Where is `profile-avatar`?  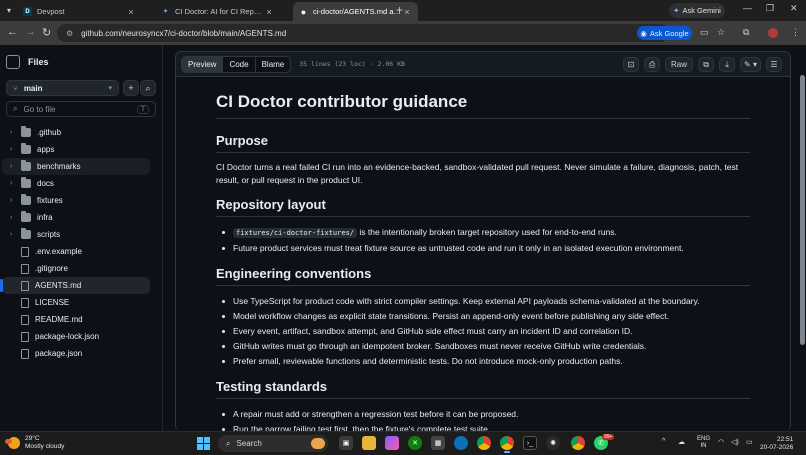 profile-avatar is located at coordinates (773, 33).